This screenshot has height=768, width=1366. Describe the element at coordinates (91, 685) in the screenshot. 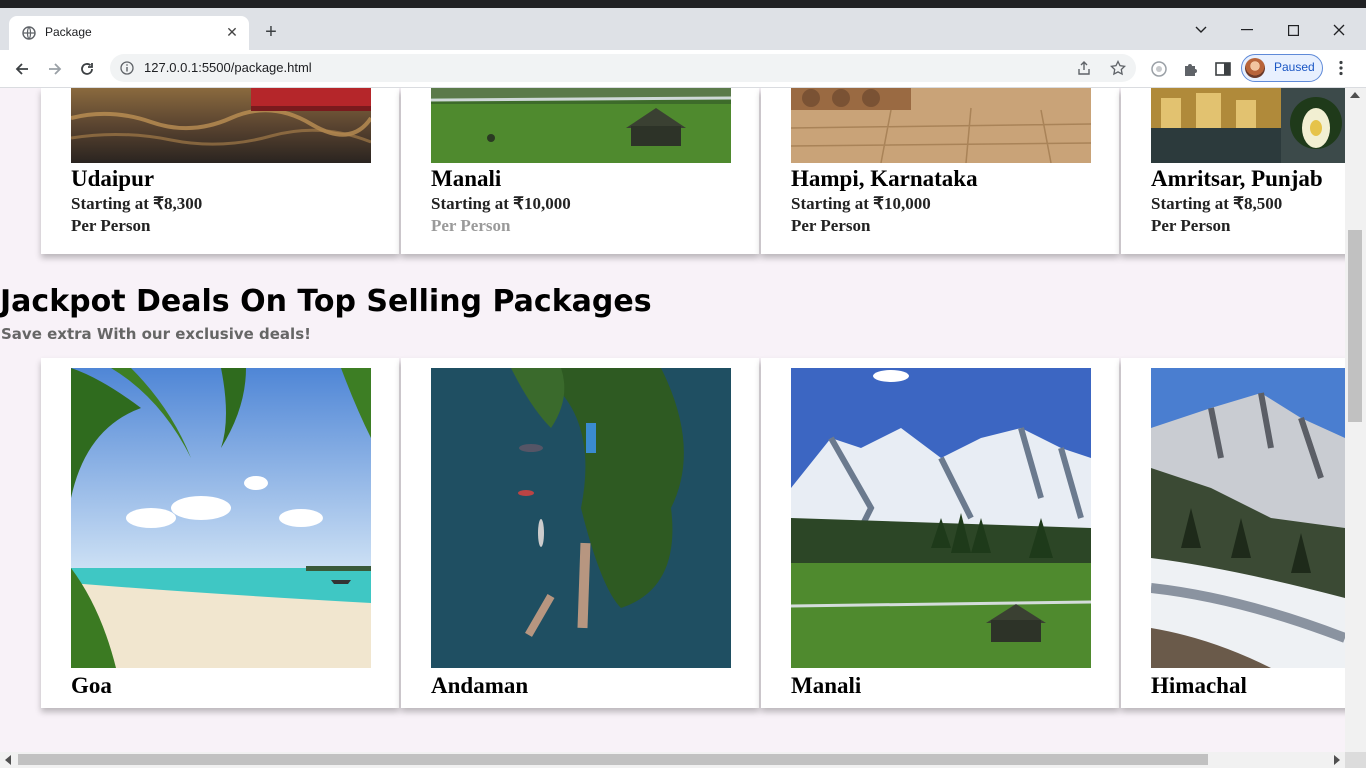

I see `deal-name: Goa` at that location.